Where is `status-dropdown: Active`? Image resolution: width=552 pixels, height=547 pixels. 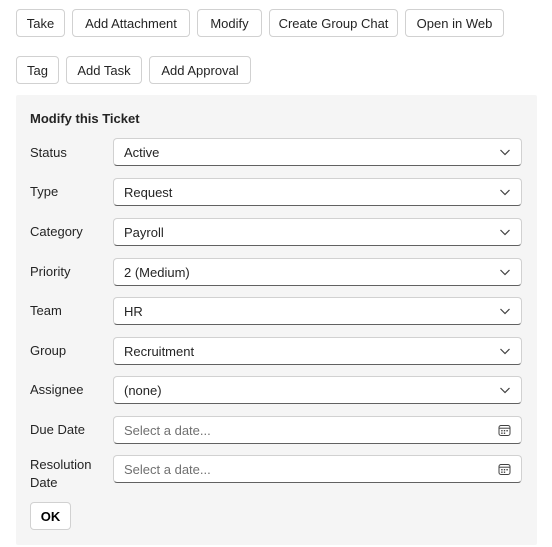 status-dropdown: Active is located at coordinates (317, 152).